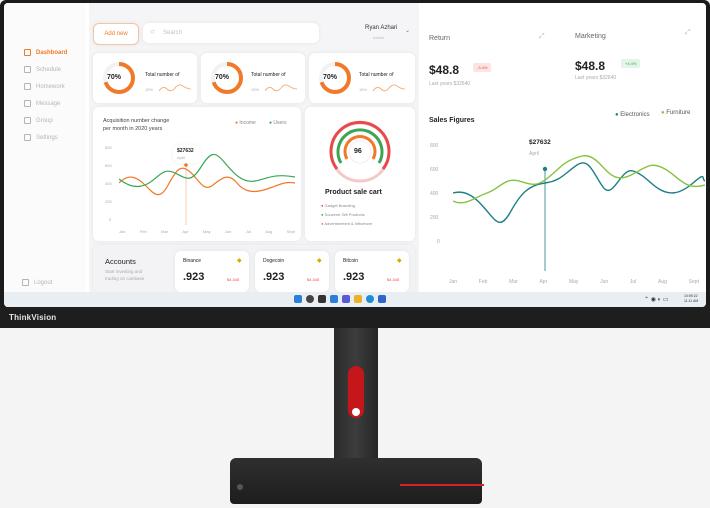  I want to click on product-card-title: Product sale cart, so click(353, 192).